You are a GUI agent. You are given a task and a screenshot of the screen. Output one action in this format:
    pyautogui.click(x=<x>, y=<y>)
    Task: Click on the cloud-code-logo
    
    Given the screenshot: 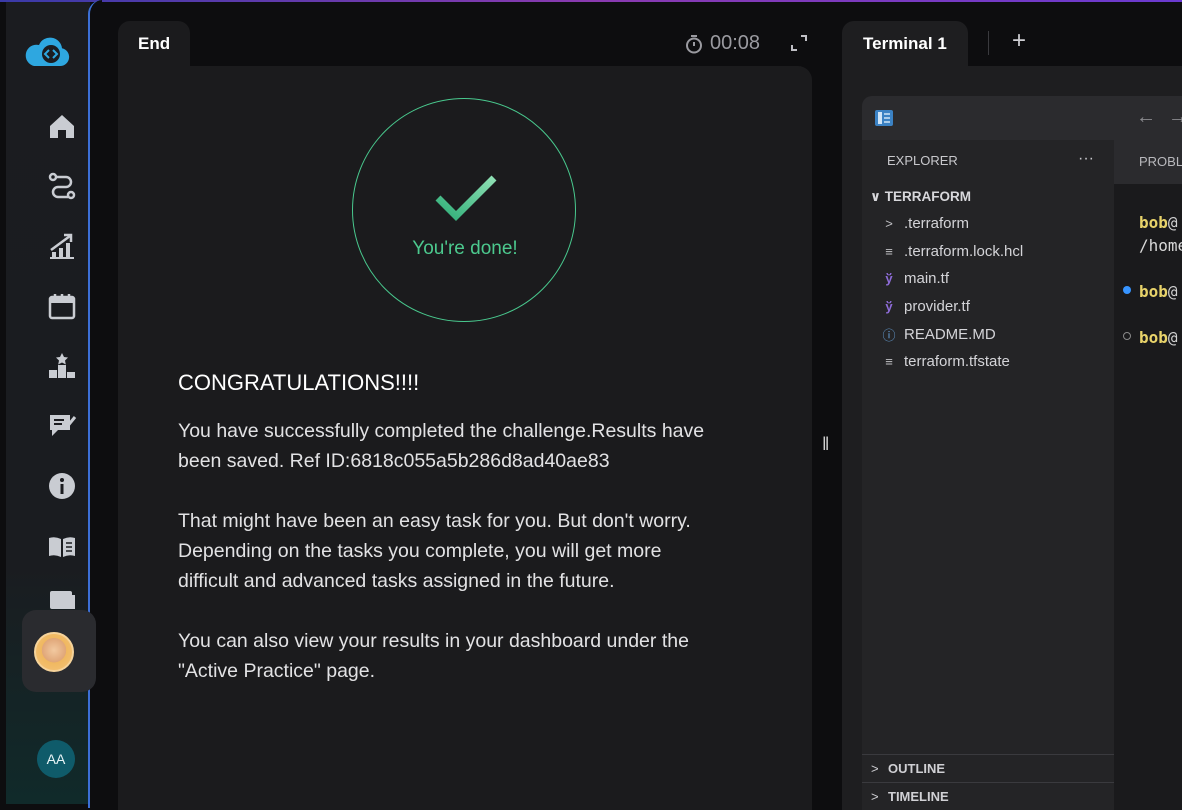 What is the action you would take?
    pyautogui.click(x=47, y=53)
    